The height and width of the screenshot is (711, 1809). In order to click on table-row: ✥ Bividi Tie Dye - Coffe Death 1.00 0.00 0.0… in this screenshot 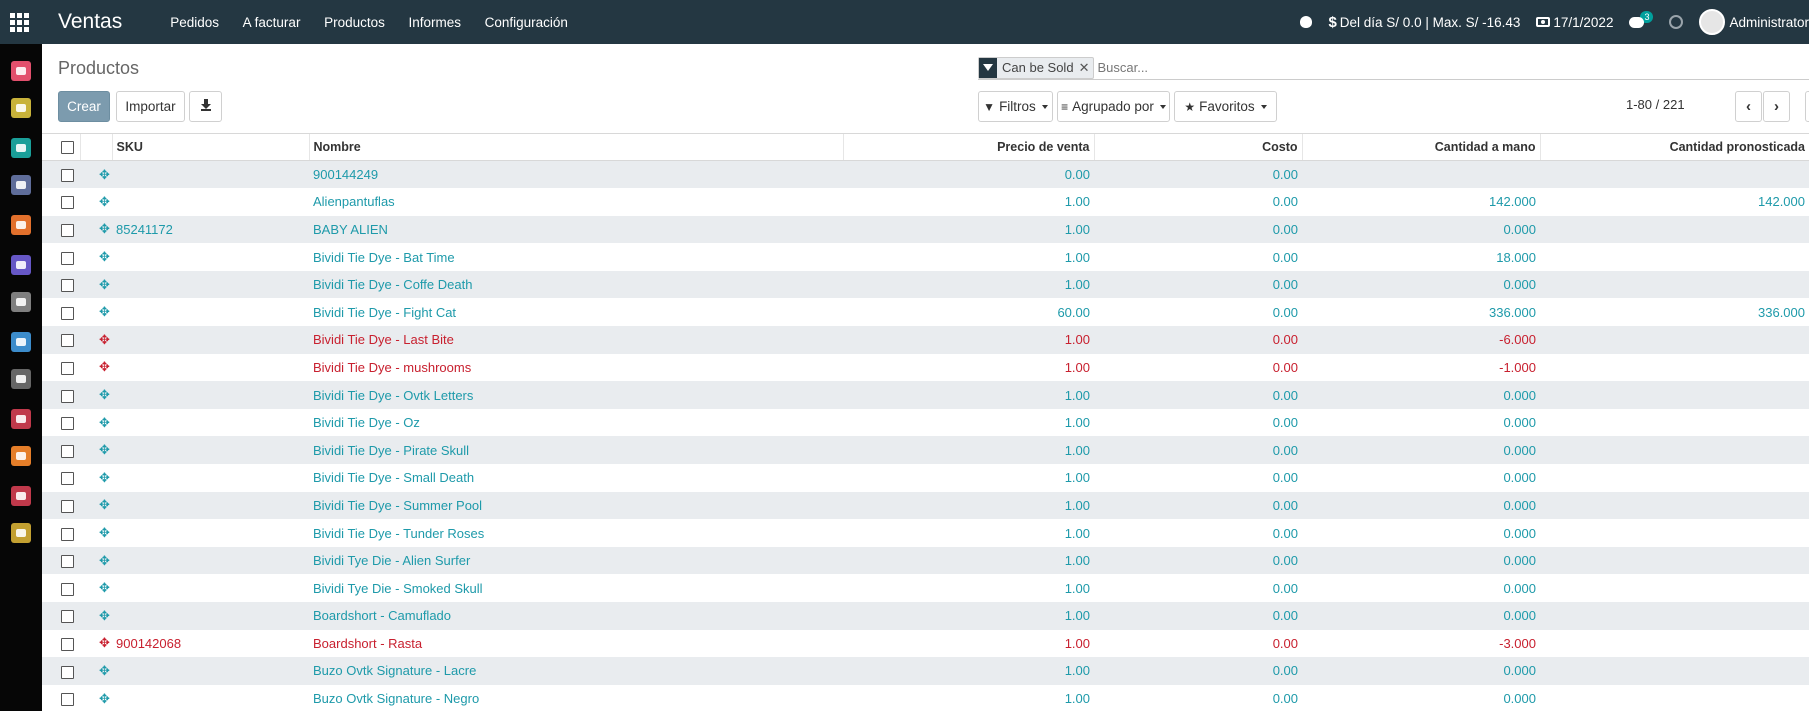, I will do `click(925, 284)`.